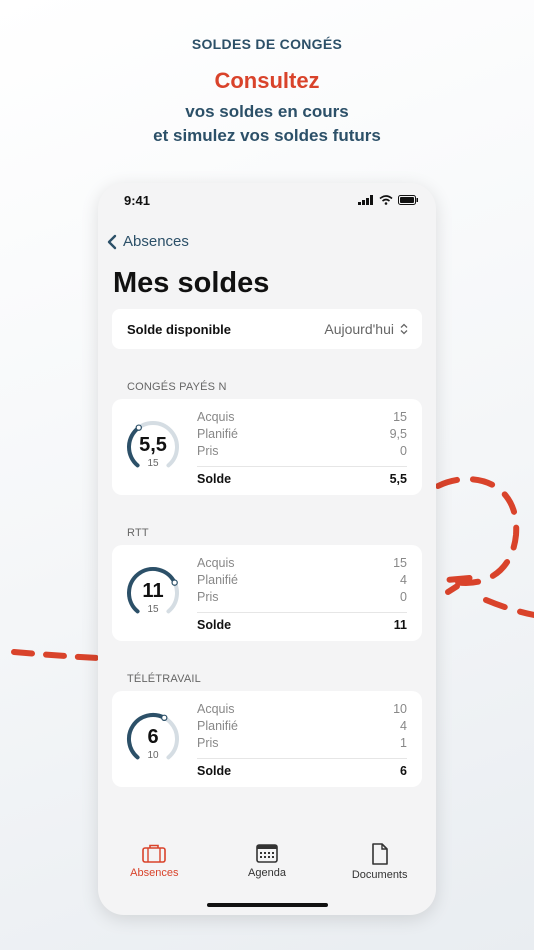  What do you see at coordinates (137, 200) in the screenshot?
I see `status-time: 9:41` at bounding box center [137, 200].